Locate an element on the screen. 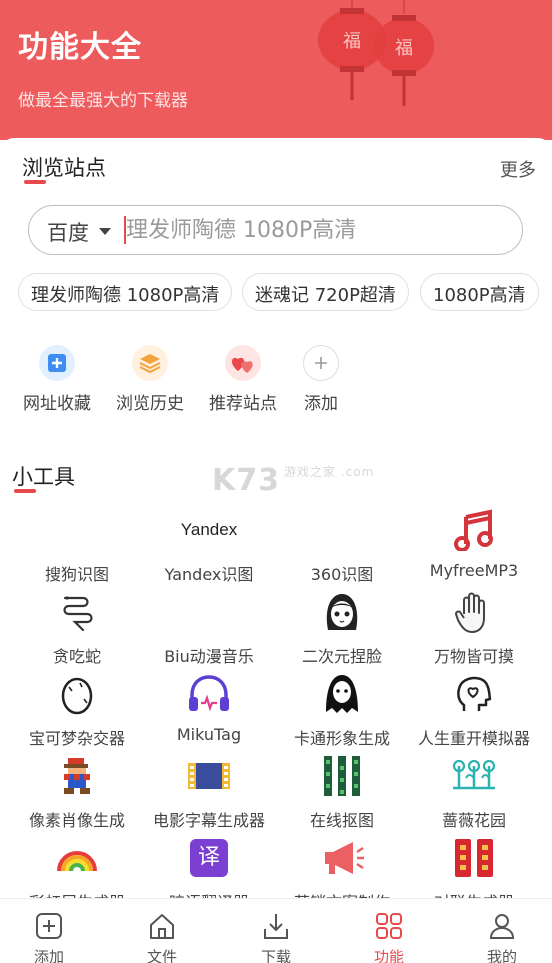 The width and height of the screenshot is (552, 963). tool-360: 360识图 is located at coordinates (342, 546).